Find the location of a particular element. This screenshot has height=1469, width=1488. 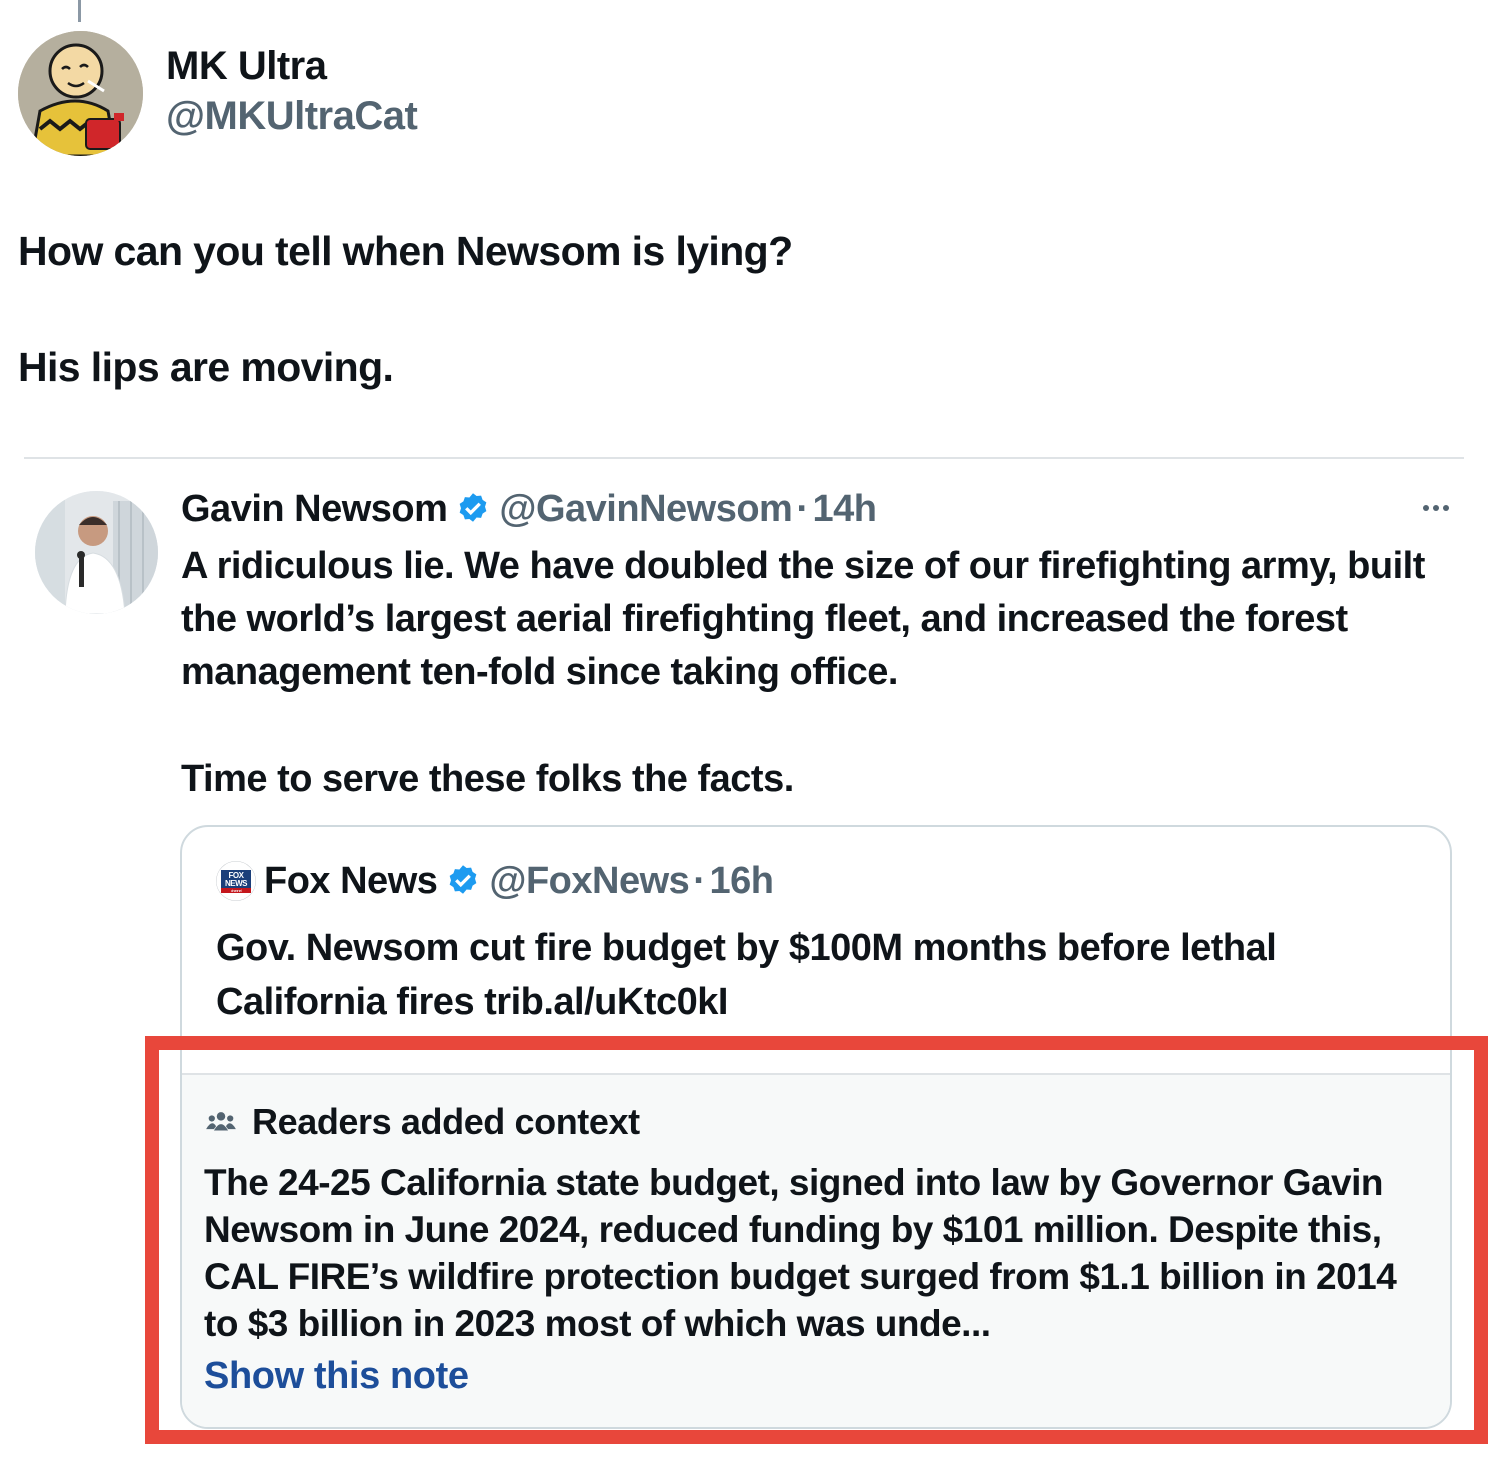

community-note-header: Readers added context is located at coordinates (422, 1122).